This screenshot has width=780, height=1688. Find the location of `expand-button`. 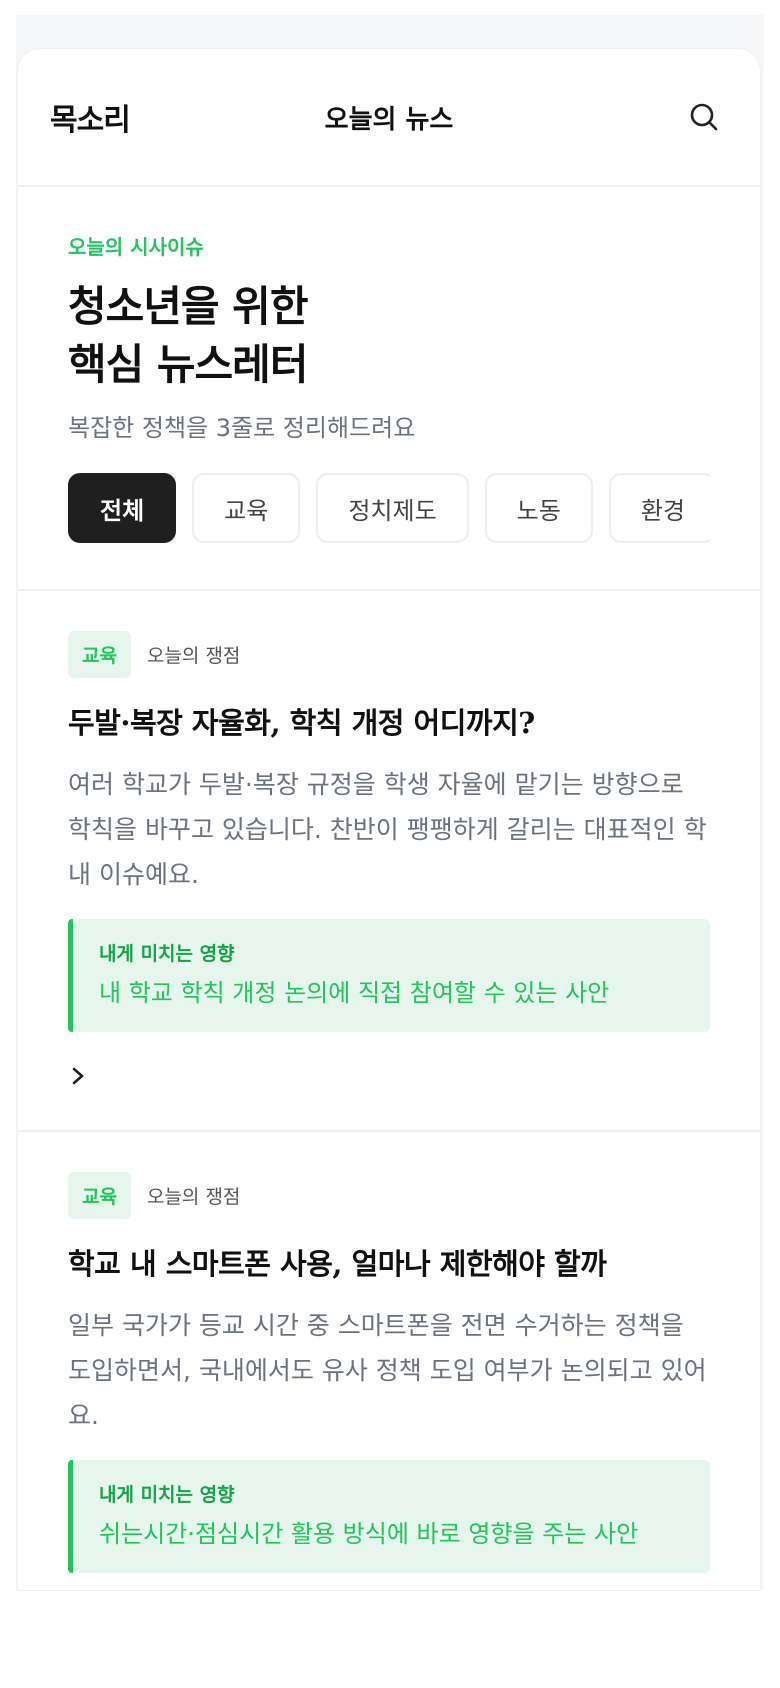

expand-button is located at coordinates (86, 1076).